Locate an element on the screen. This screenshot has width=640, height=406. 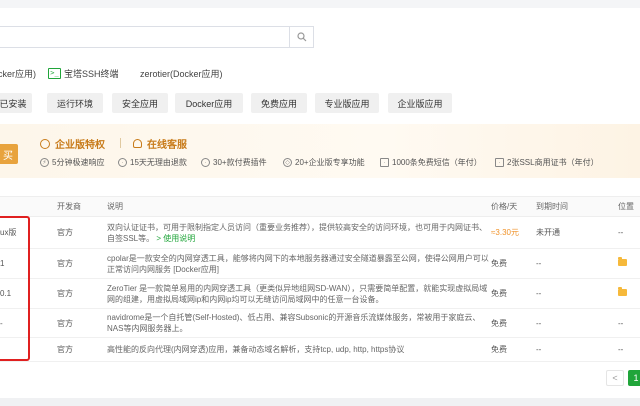
row-price: ≈3.30元 is located at coordinates (513, 232).